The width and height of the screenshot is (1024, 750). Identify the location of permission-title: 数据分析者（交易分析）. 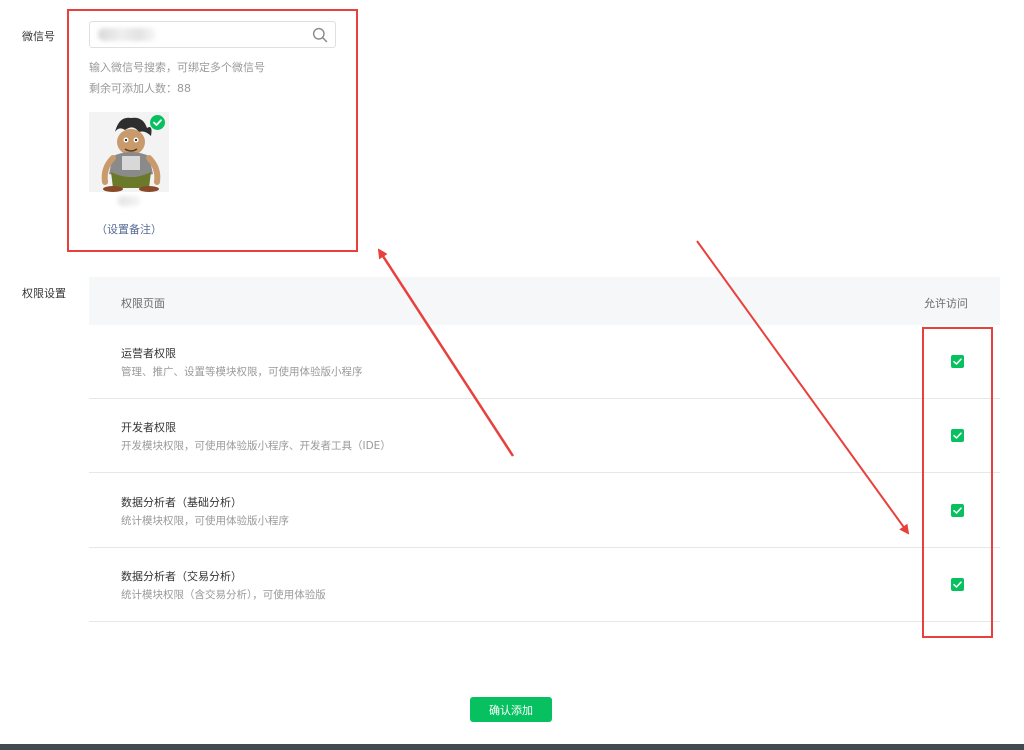
(181, 576).